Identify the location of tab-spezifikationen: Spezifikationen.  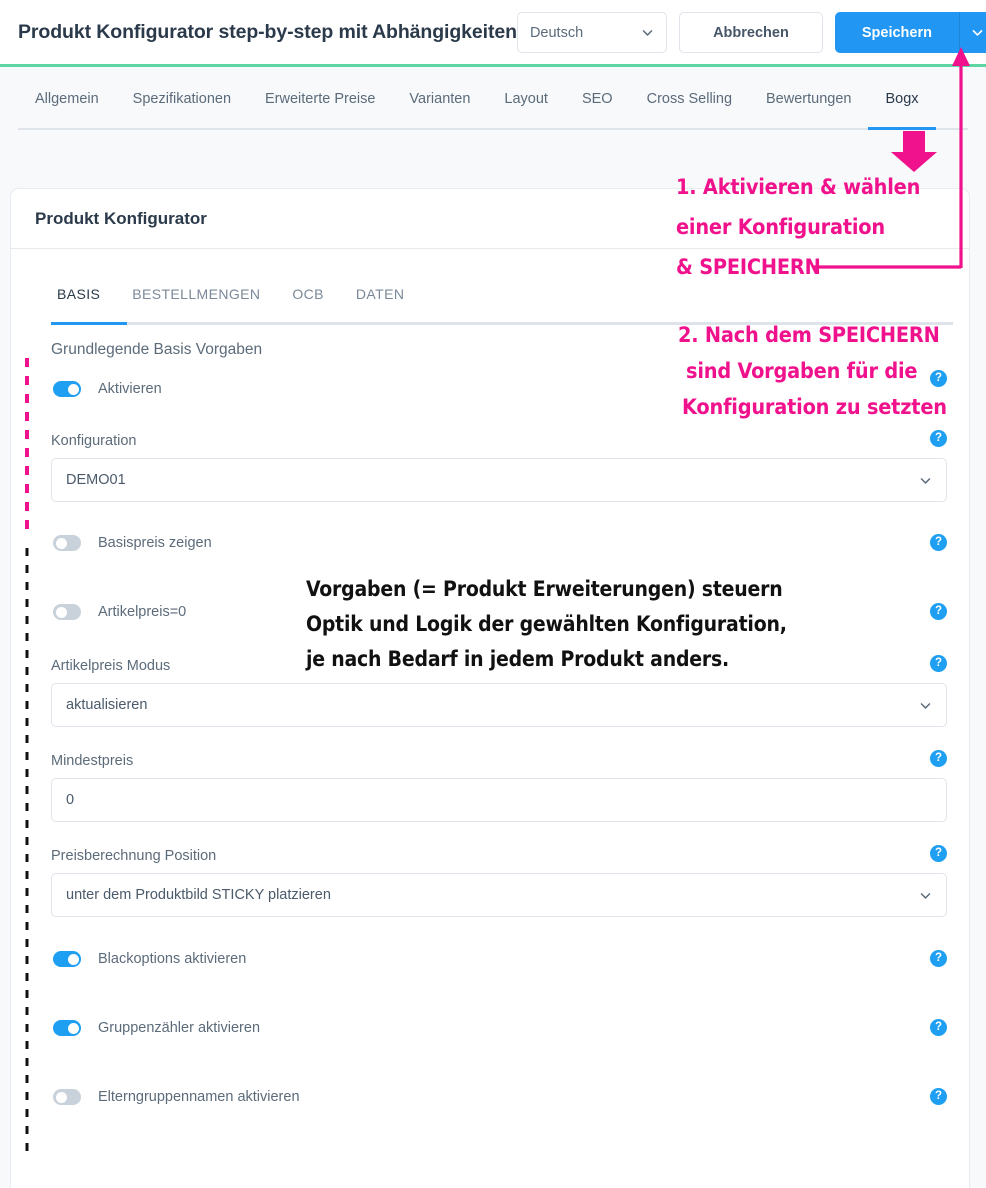
(182, 99).